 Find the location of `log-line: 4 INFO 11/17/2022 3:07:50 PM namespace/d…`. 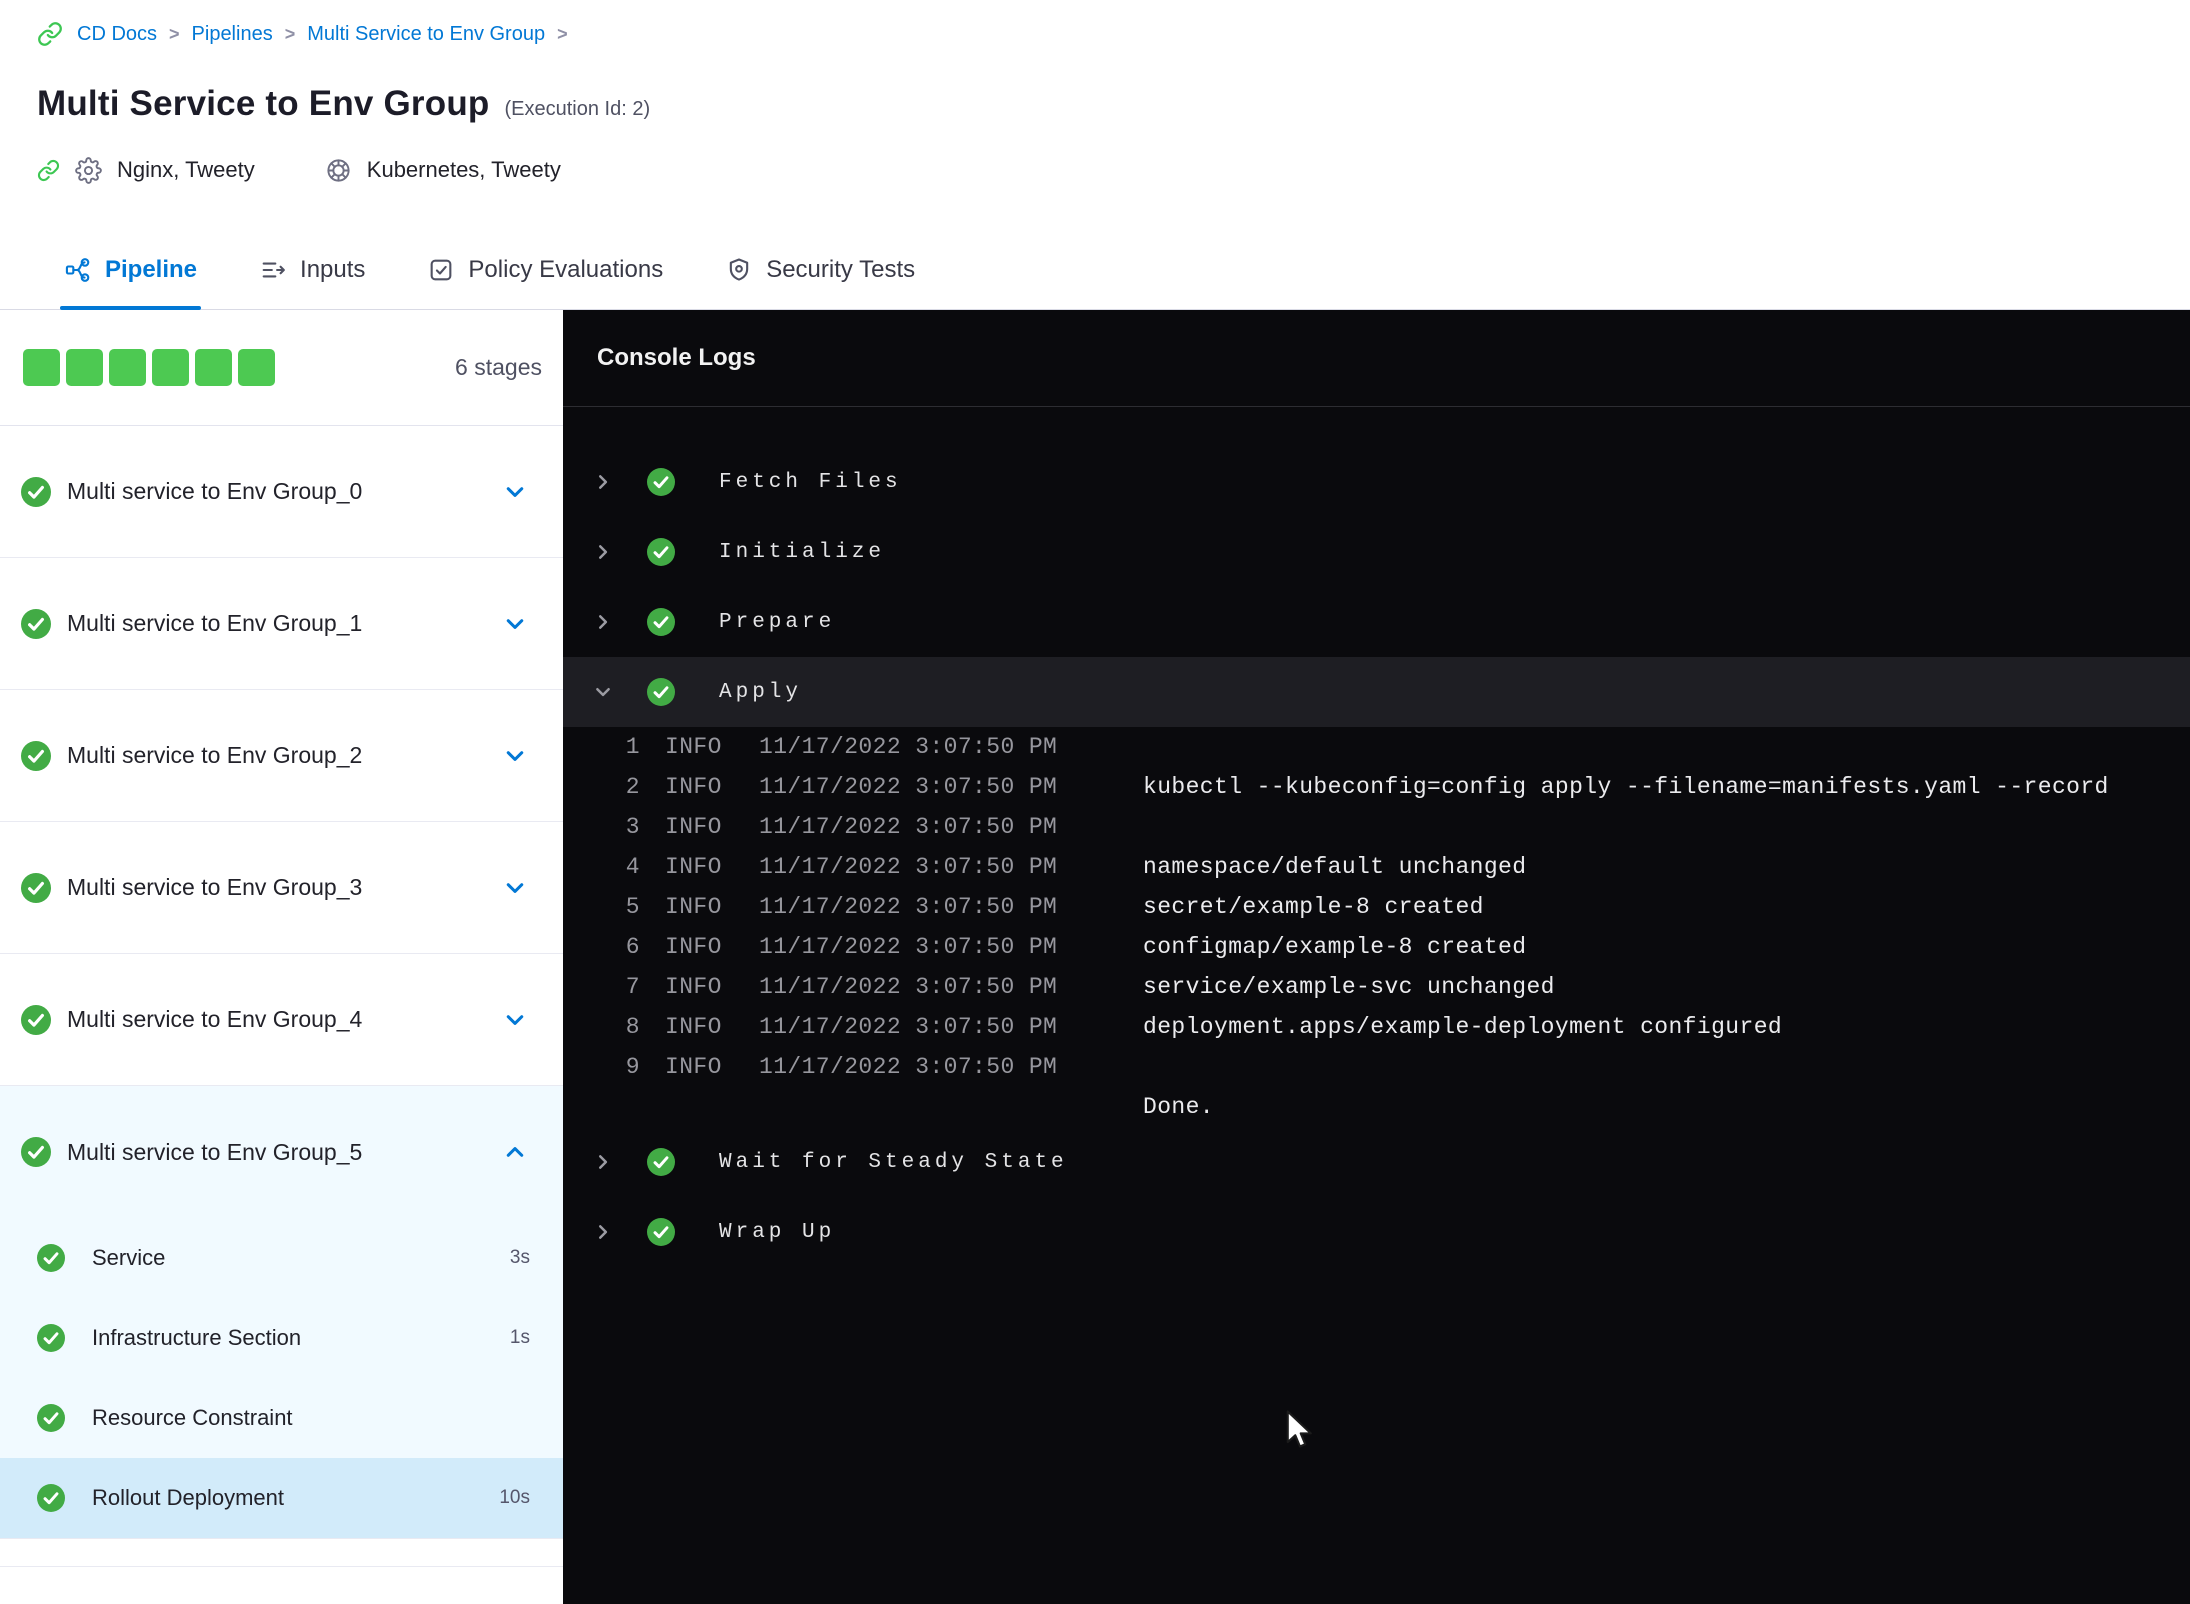

log-line: 4 INFO 11/17/2022 3:07:50 PM namespace/d… is located at coordinates (1376, 867).